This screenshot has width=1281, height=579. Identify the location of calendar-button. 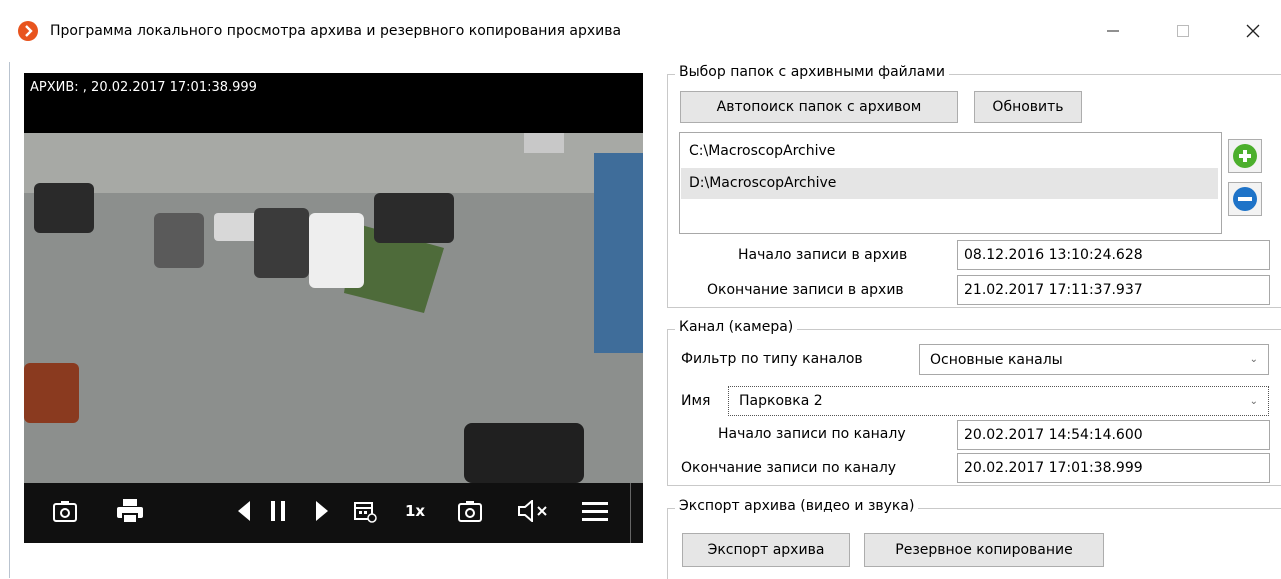
(365, 511).